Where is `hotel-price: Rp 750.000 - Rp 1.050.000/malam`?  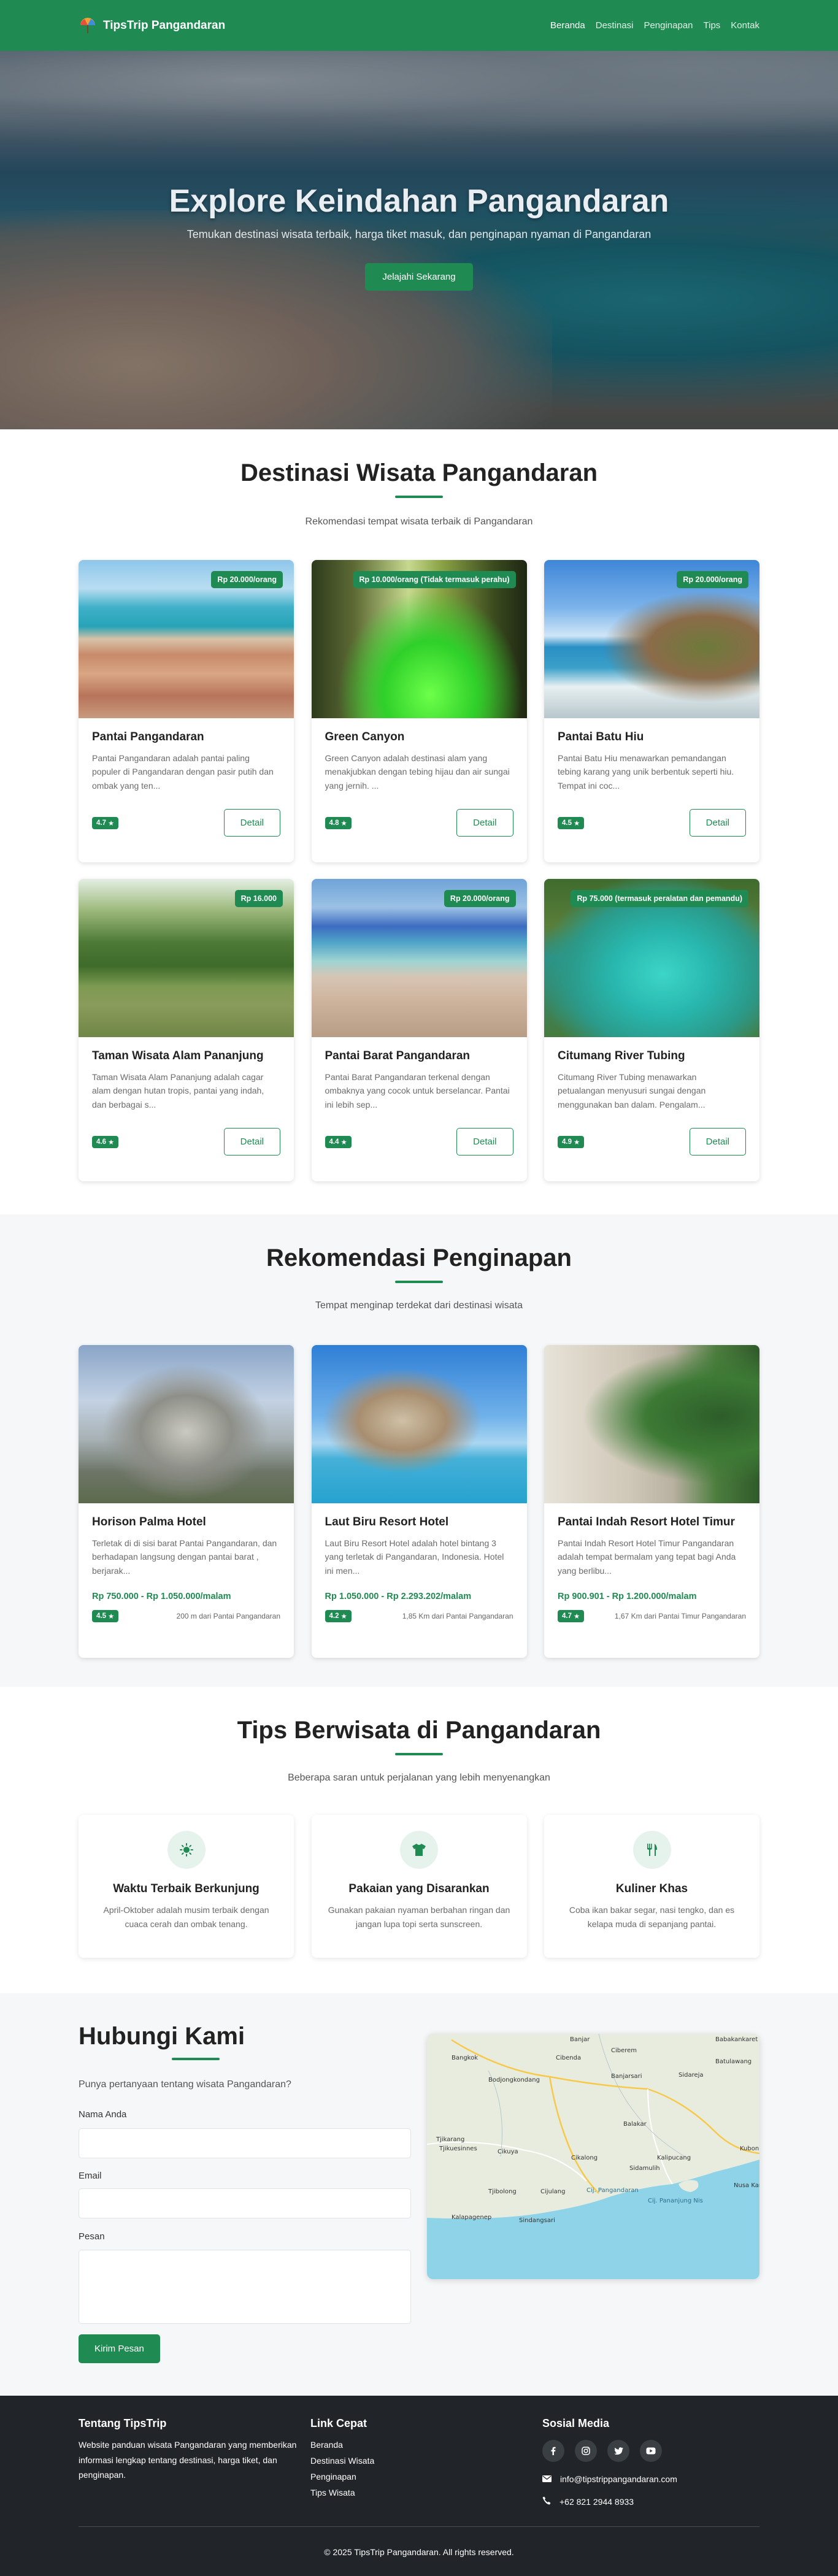 hotel-price: Rp 750.000 - Rp 1.050.000/malam is located at coordinates (161, 1596).